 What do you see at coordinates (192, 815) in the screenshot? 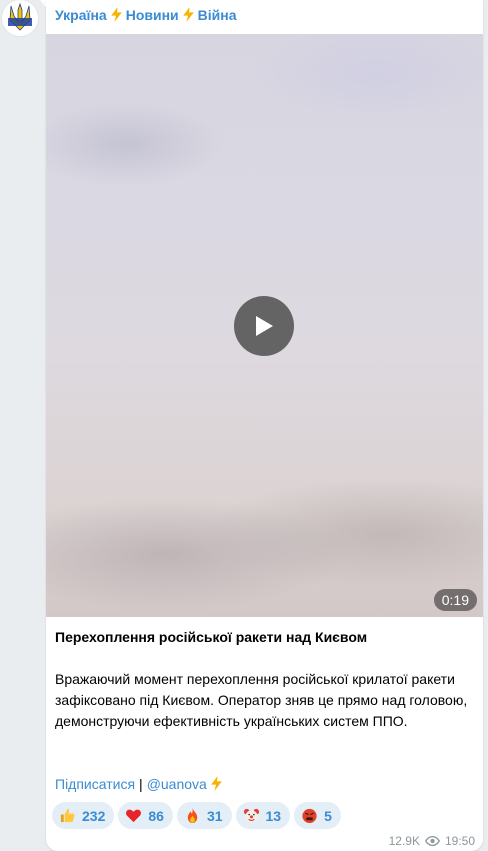
I see `fire-icon` at bounding box center [192, 815].